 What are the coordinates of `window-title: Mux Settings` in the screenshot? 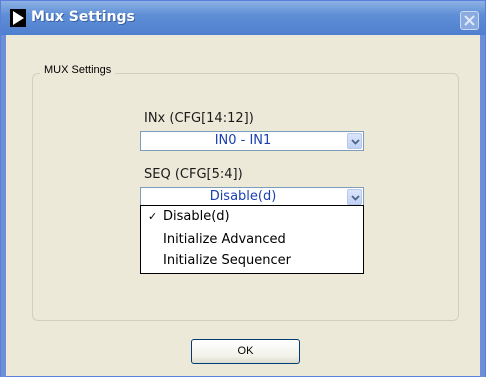 It's located at (83, 17).